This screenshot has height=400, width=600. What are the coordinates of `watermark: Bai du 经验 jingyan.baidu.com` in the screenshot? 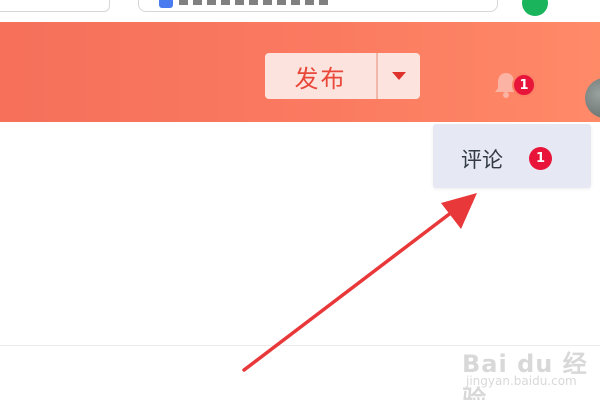 It's located at (531, 367).